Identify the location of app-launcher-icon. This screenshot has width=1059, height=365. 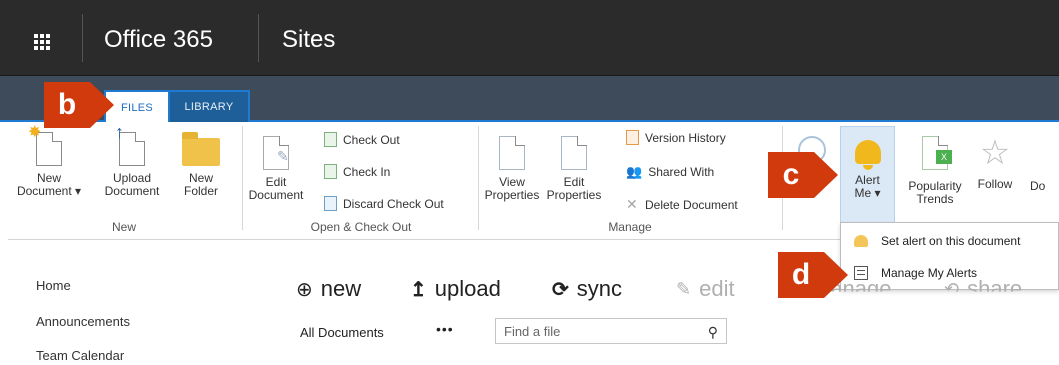
(42, 42).